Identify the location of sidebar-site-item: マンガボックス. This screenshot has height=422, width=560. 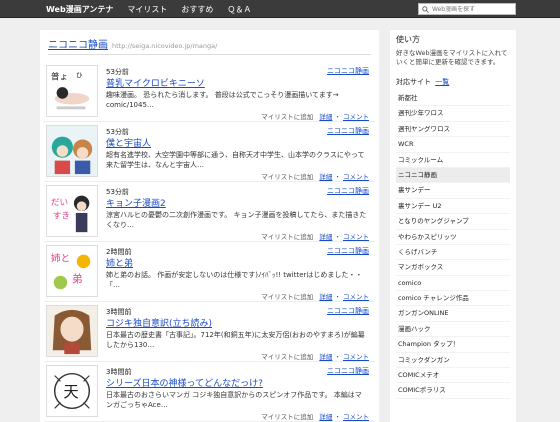
(453, 268).